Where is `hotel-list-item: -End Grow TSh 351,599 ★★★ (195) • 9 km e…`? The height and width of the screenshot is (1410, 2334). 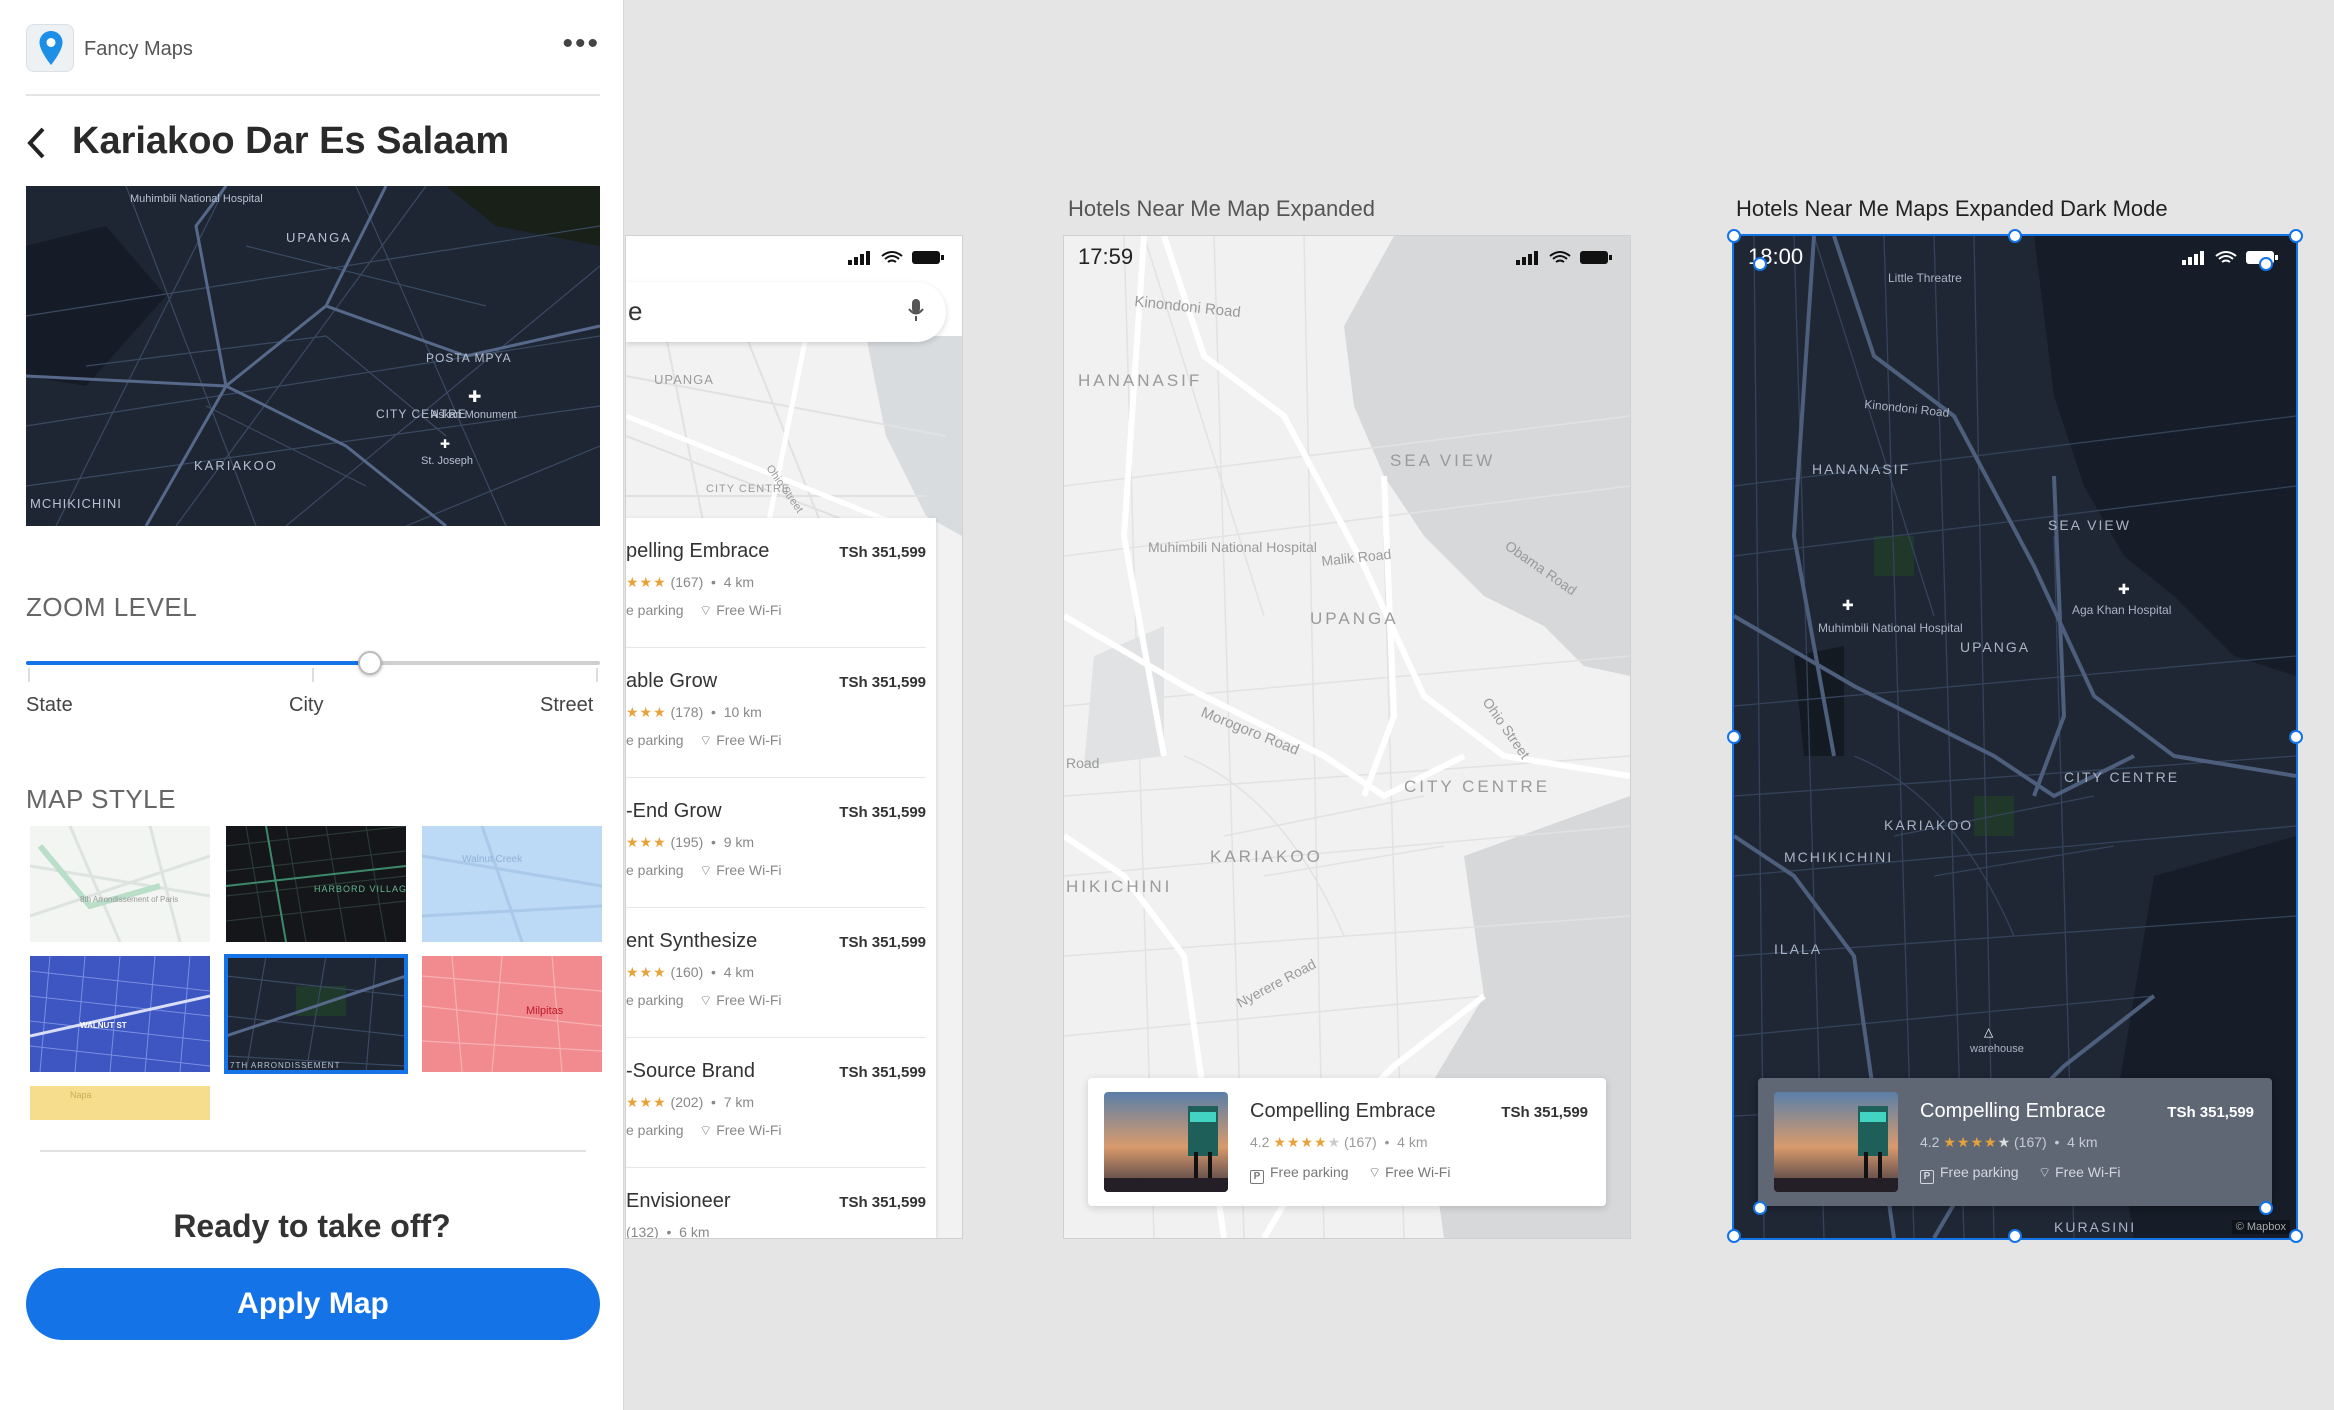
hotel-list-item: -End Grow TSh 351,599 ★★★ (195) • 9 km e… is located at coordinates (776, 843).